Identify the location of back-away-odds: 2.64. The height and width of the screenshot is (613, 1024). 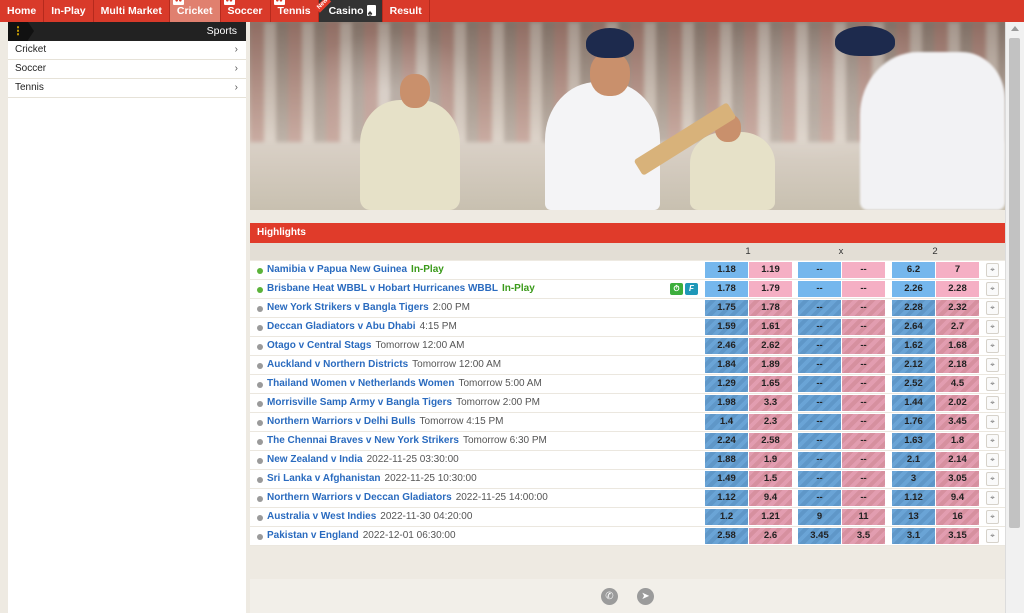
(913, 327).